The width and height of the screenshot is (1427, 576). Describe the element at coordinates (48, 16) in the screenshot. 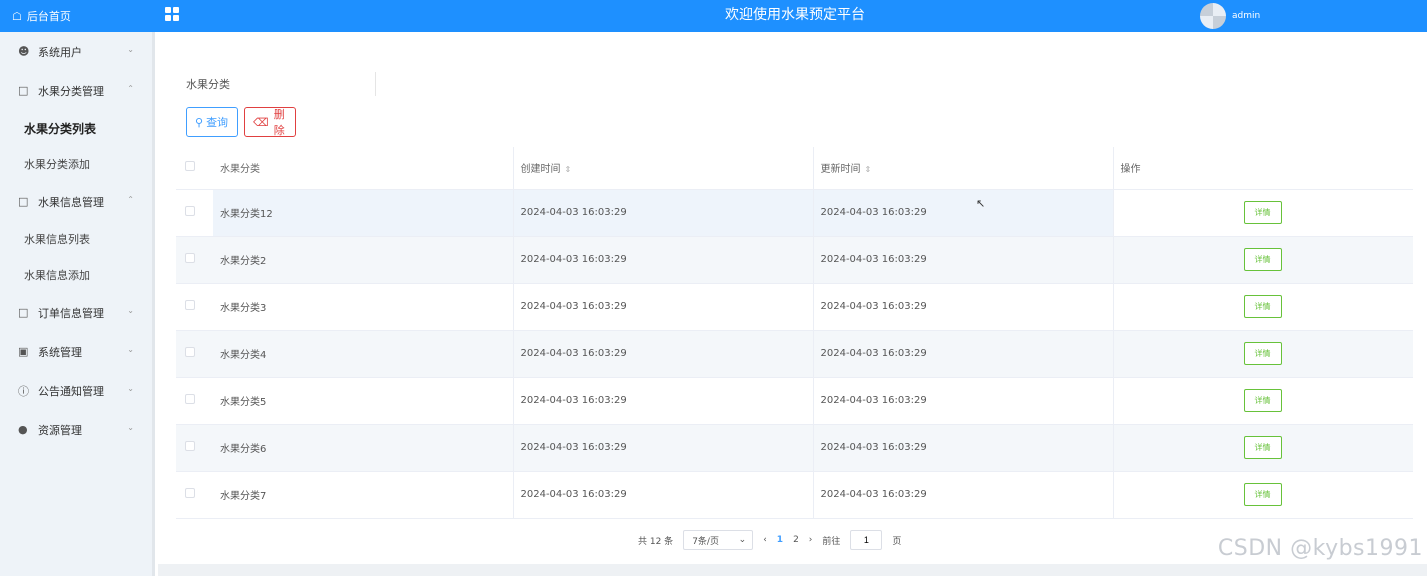

I see `home-label: 后台首页` at that location.